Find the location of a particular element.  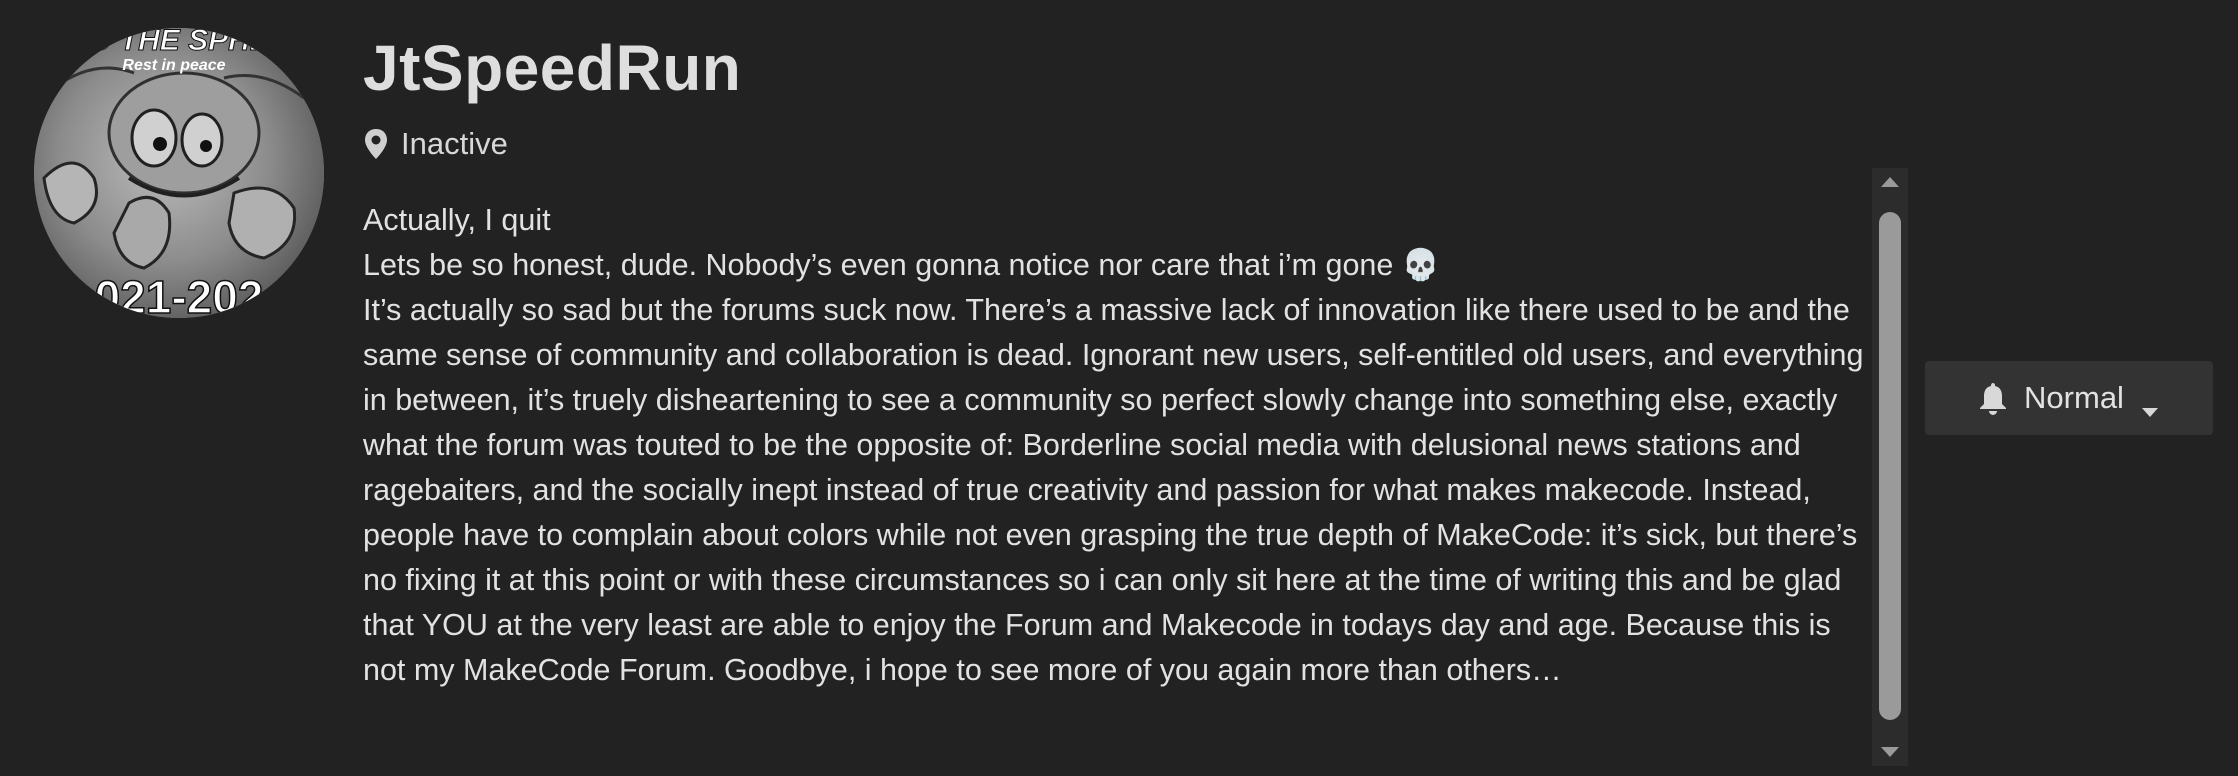

avatar-top-text: O THE SPHE is located at coordinates (179, 42).